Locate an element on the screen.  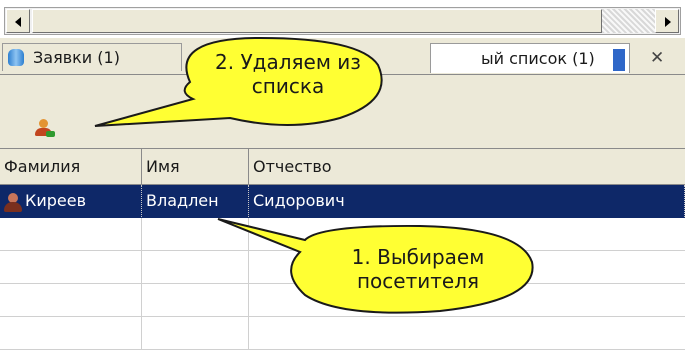
callout-1-text: 1. Выбираем посетителя is located at coordinates (418, 269).